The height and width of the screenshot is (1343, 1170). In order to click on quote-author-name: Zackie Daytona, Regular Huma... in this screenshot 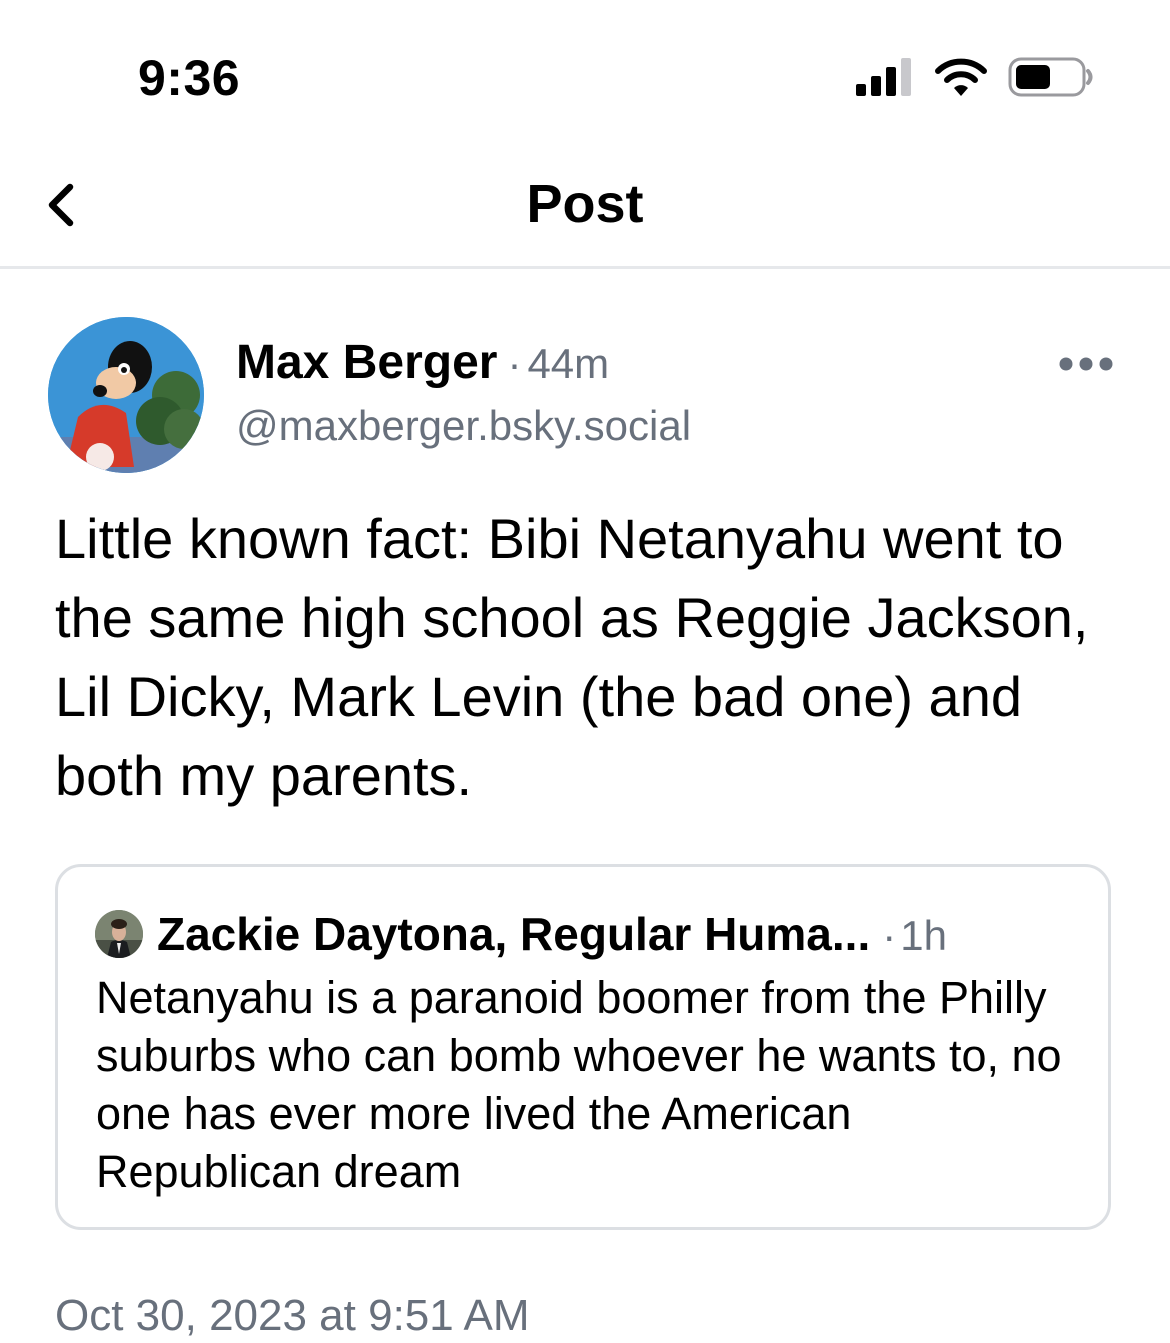, I will do `click(514, 934)`.